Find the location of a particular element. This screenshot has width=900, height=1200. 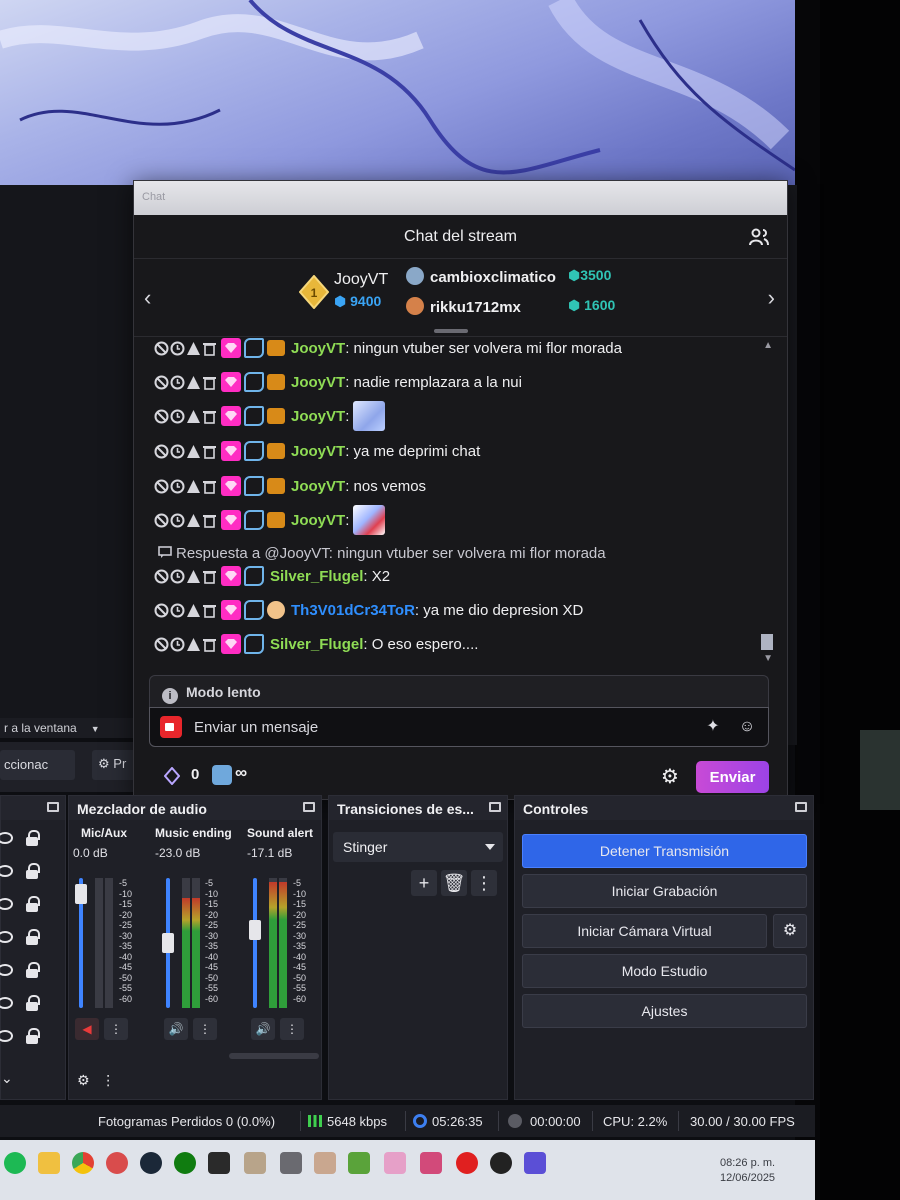

scroll-down-icon: ▼ is located at coordinates (768, 658).